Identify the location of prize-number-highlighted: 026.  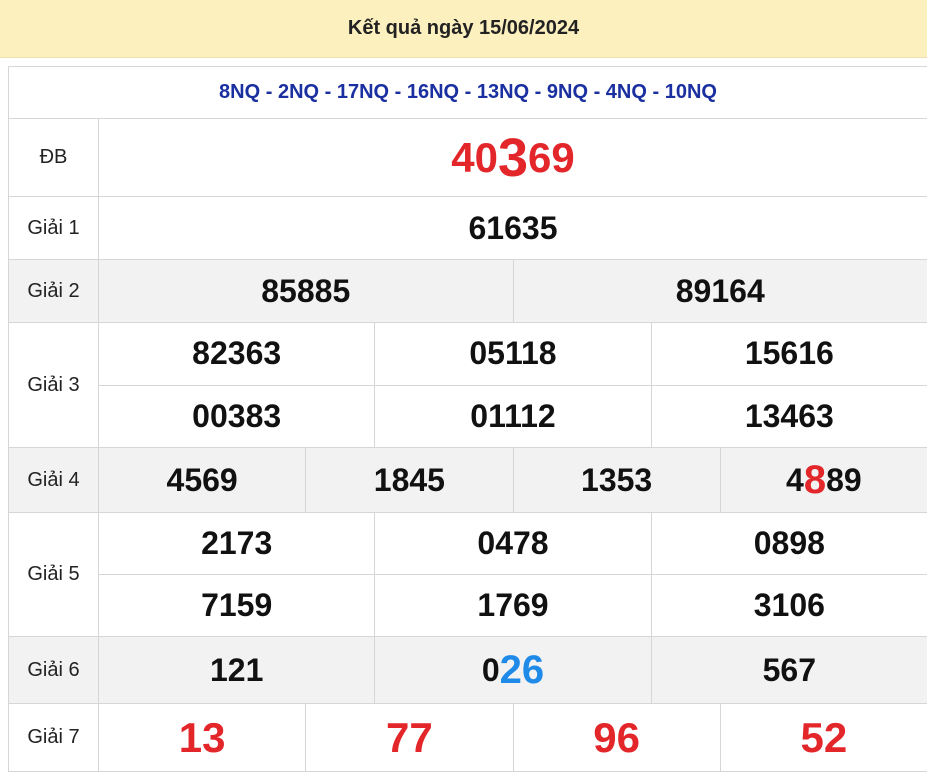
(512, 670).